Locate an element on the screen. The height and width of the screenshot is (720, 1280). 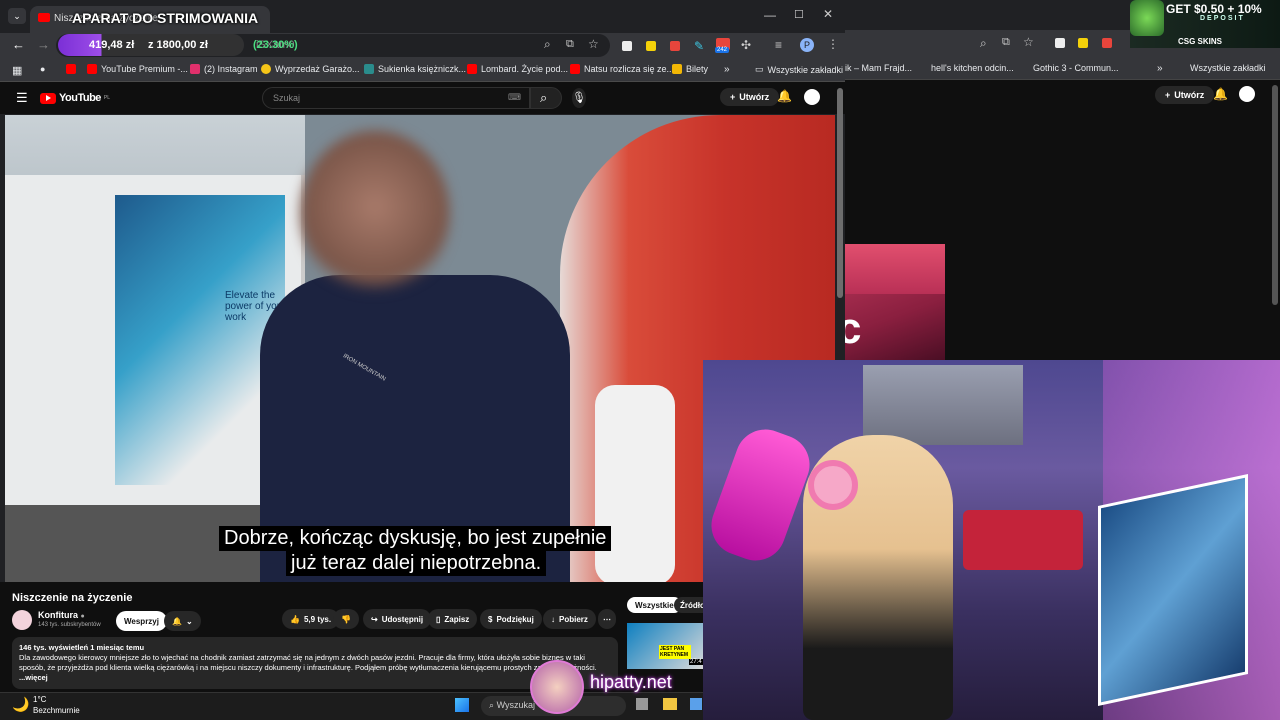
youtube-header: ☰ YouTube PL Szukaj ⌨ ⌕ 🎙 + Utwórz 🔔 is located at coordinates (422, 98).